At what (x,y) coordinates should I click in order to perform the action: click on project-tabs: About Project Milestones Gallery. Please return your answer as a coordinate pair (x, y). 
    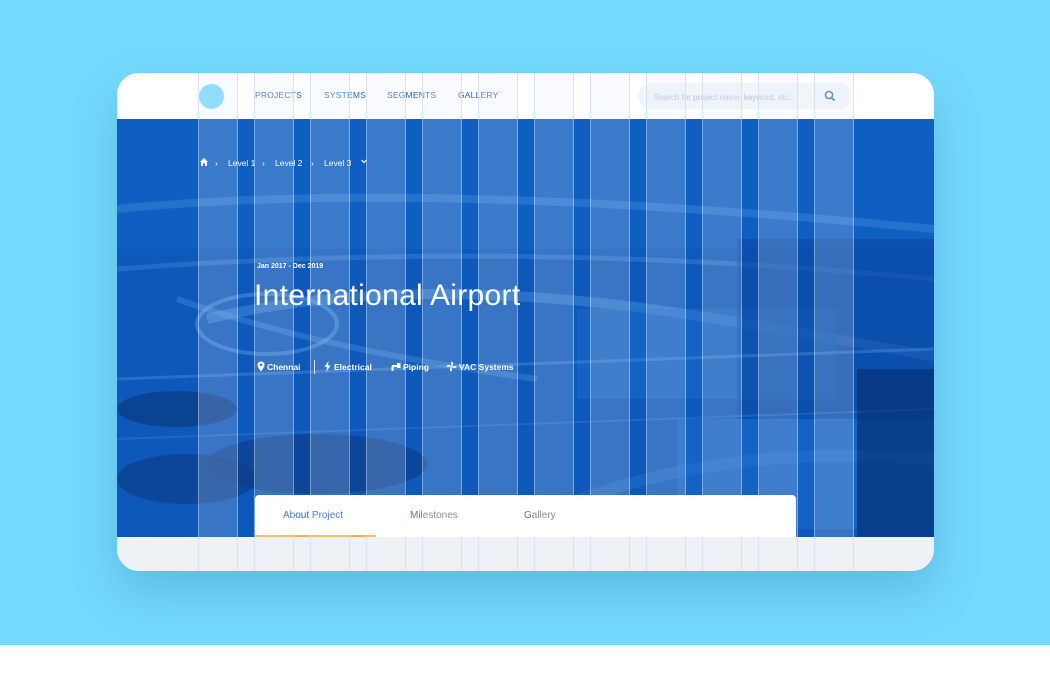
    Looking at the image, I should click on (525, 516).